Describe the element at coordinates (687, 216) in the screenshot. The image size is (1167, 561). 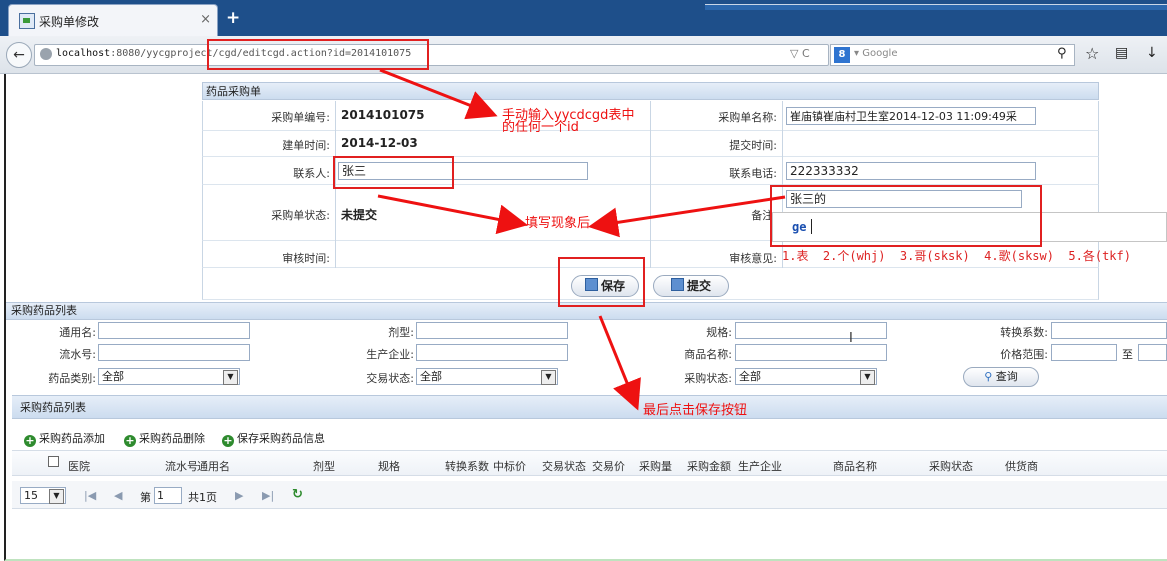
I see `arrow-remark-to-note` at that location.